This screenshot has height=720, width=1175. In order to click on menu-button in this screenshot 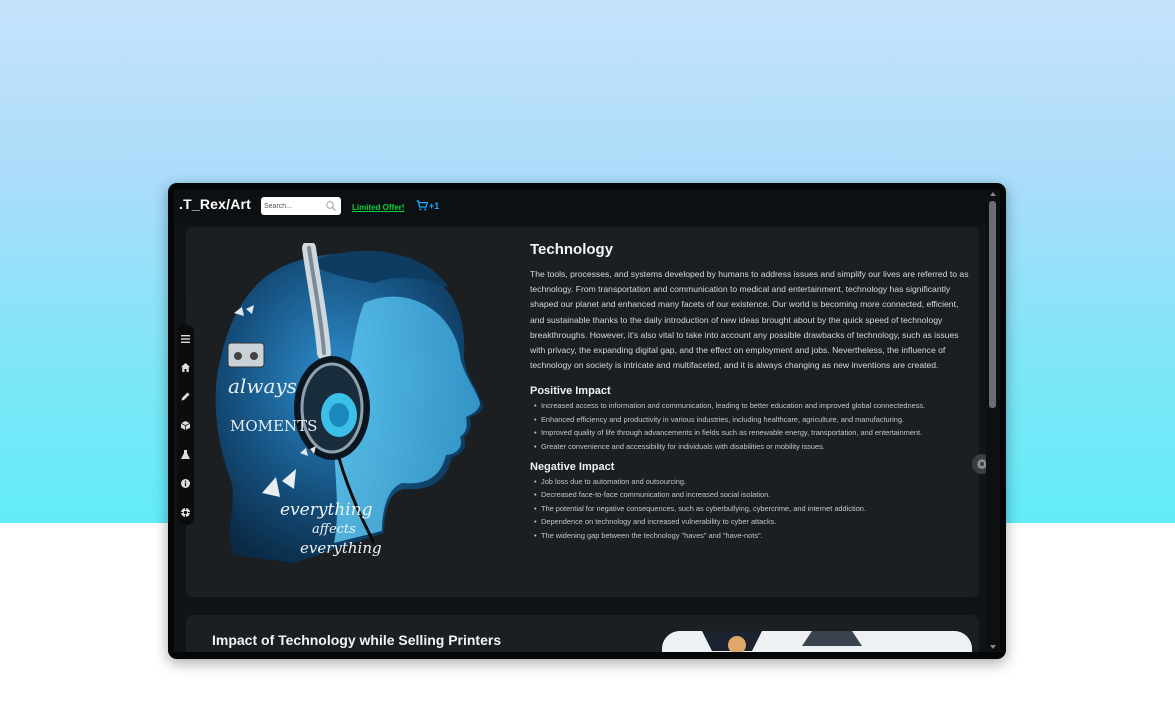, I will do `click(185, 338)`.